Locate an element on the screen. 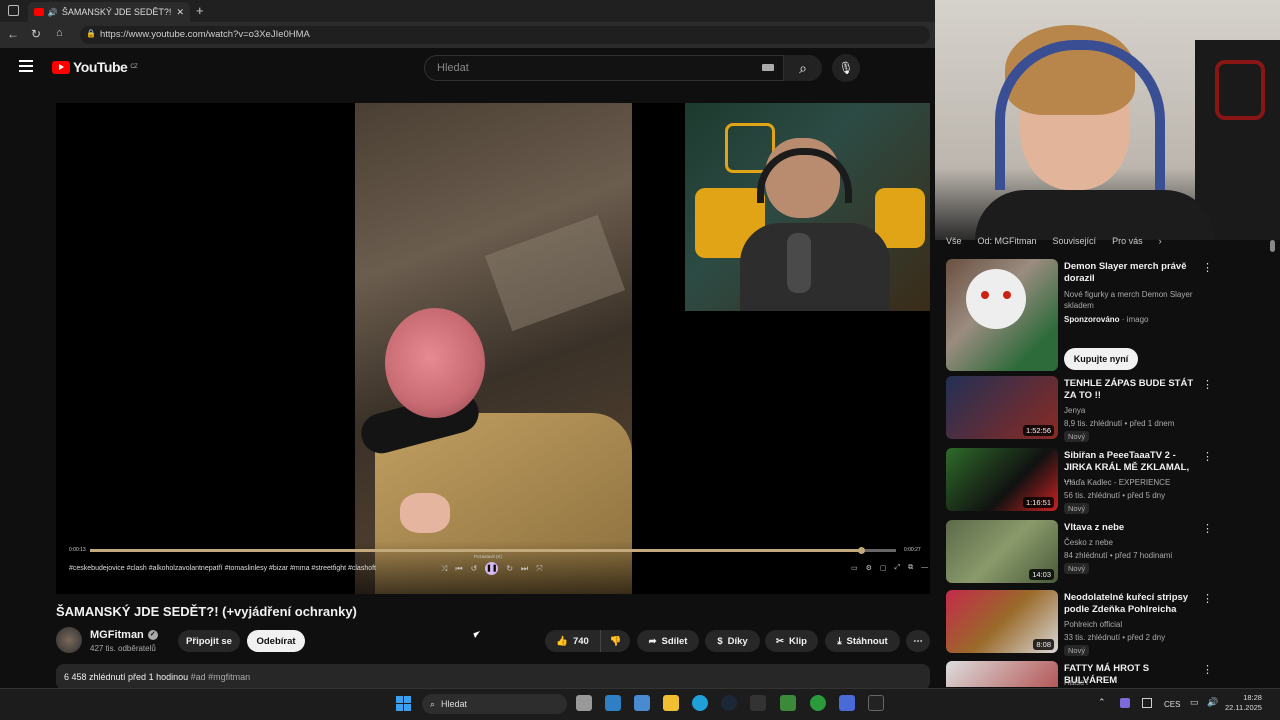 The height and width of the screenshot is (720, 1280). new-tab-button: + is located at coordinates (200, 10).